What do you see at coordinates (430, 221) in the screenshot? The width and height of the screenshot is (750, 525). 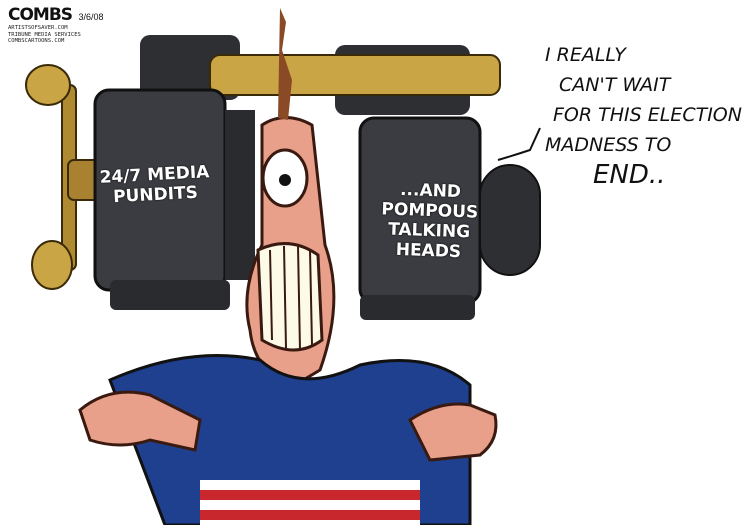 I see `right-jaw-label: ...AND POMPOUS TALKING HEADS` at bounding box center [430, 221].